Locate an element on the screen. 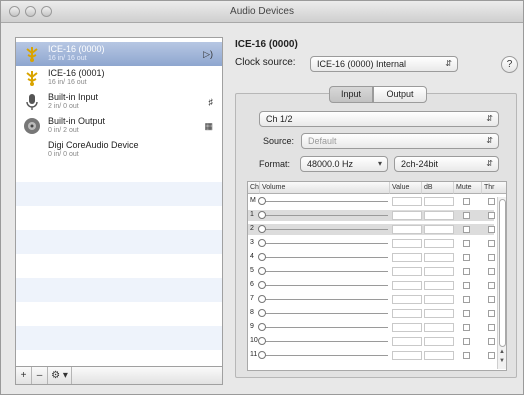 The image size is (524, 395). remove-device-button: – is located at coordinates (40, 375).